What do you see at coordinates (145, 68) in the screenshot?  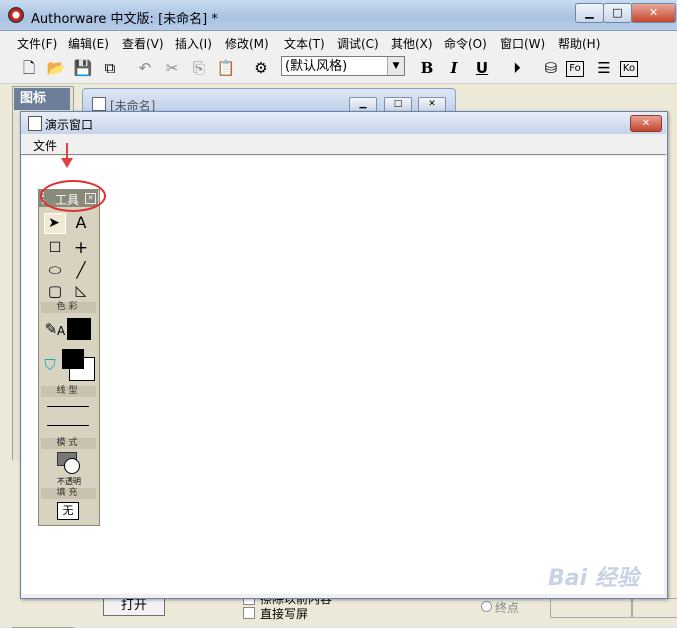 I see `undo-icon: ↶` at bounding box center [145, 68].